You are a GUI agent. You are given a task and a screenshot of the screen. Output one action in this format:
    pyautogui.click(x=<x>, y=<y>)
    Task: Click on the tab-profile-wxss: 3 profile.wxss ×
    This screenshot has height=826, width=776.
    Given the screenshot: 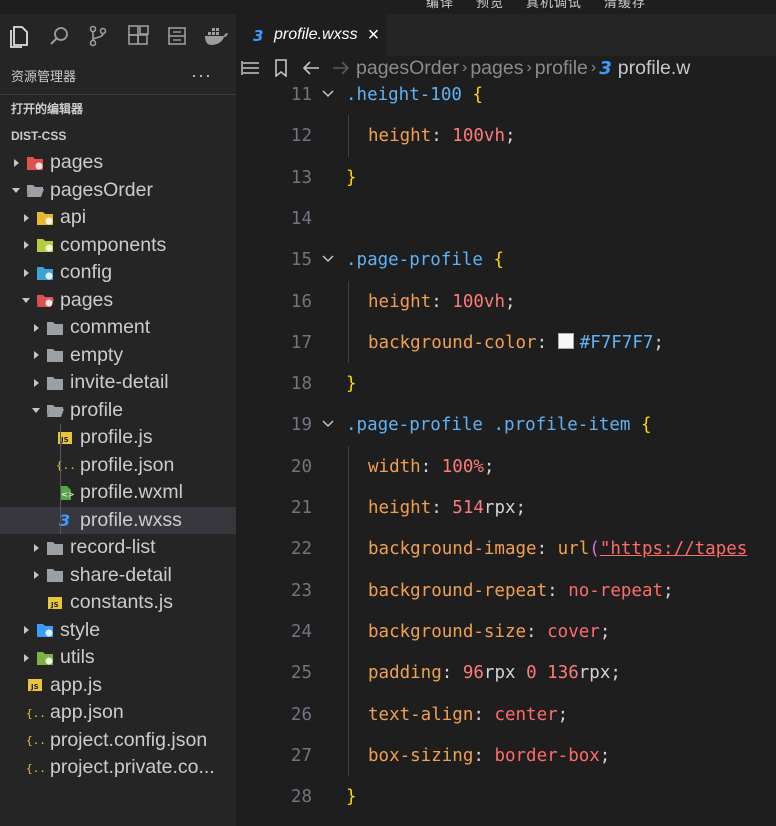 What is the action you would take?
    pyautogui.click(x=311, y=35)
    